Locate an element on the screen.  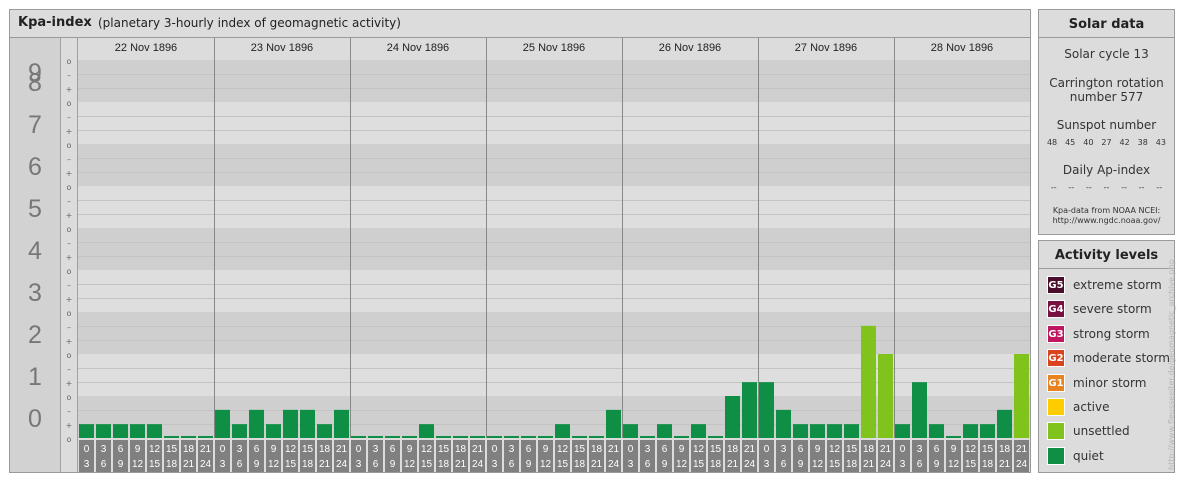
hour-start-label: 21 is located at coordinates (886, 449).